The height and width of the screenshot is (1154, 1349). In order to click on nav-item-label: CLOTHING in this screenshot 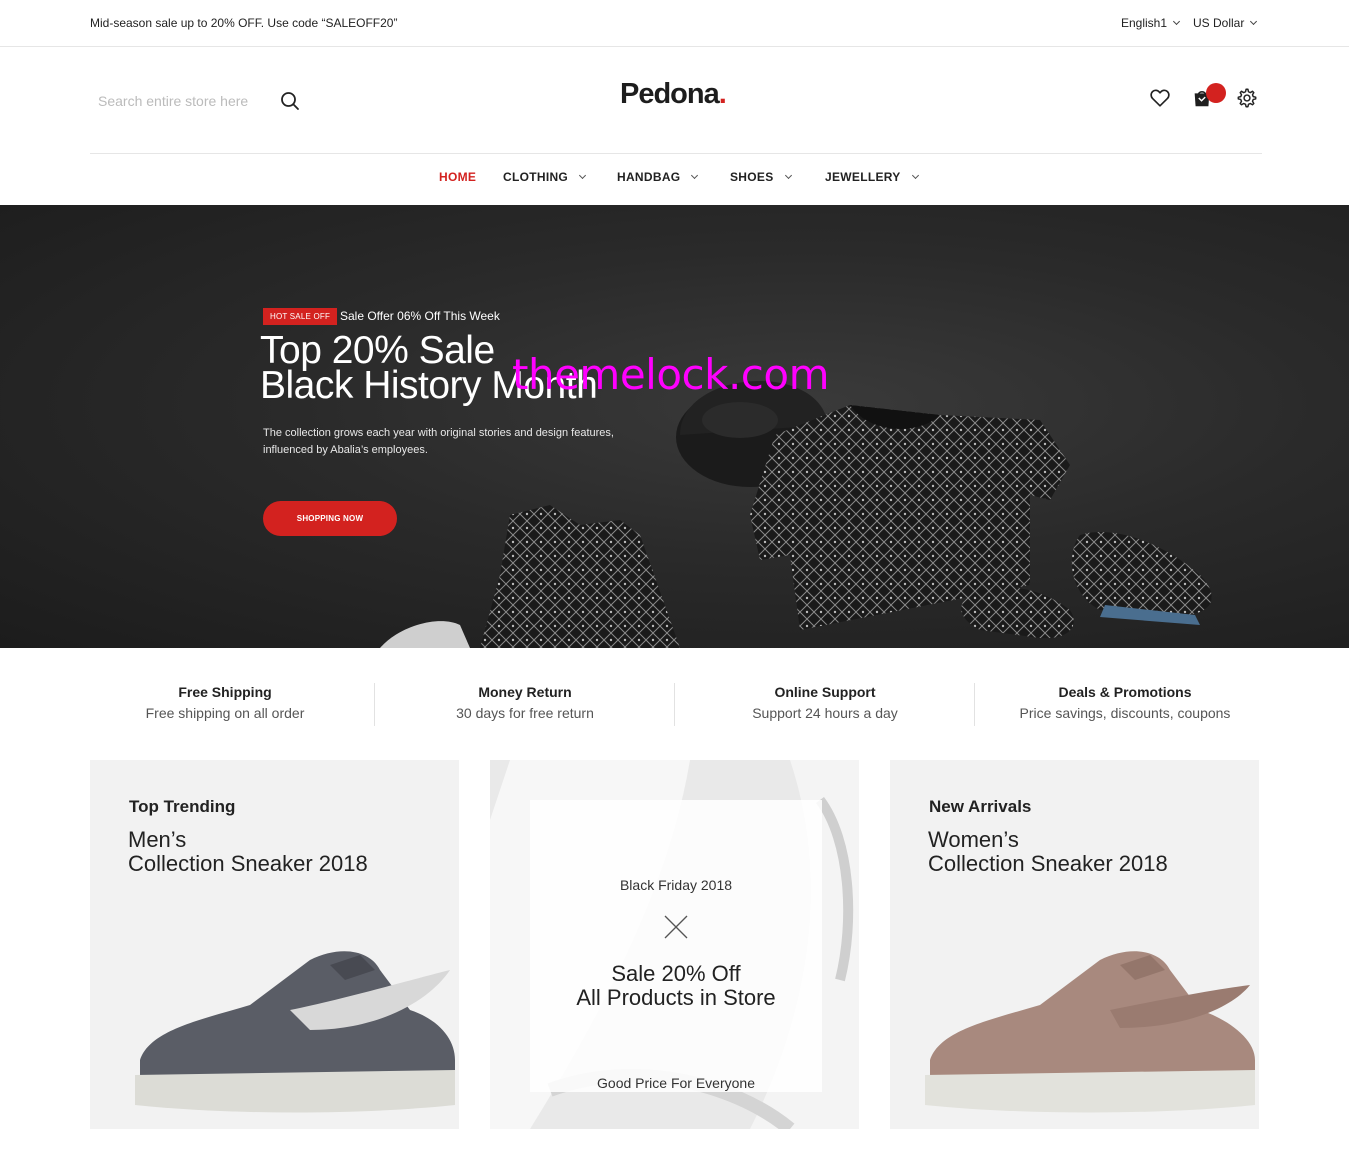, I will do `click(536, 177)`.